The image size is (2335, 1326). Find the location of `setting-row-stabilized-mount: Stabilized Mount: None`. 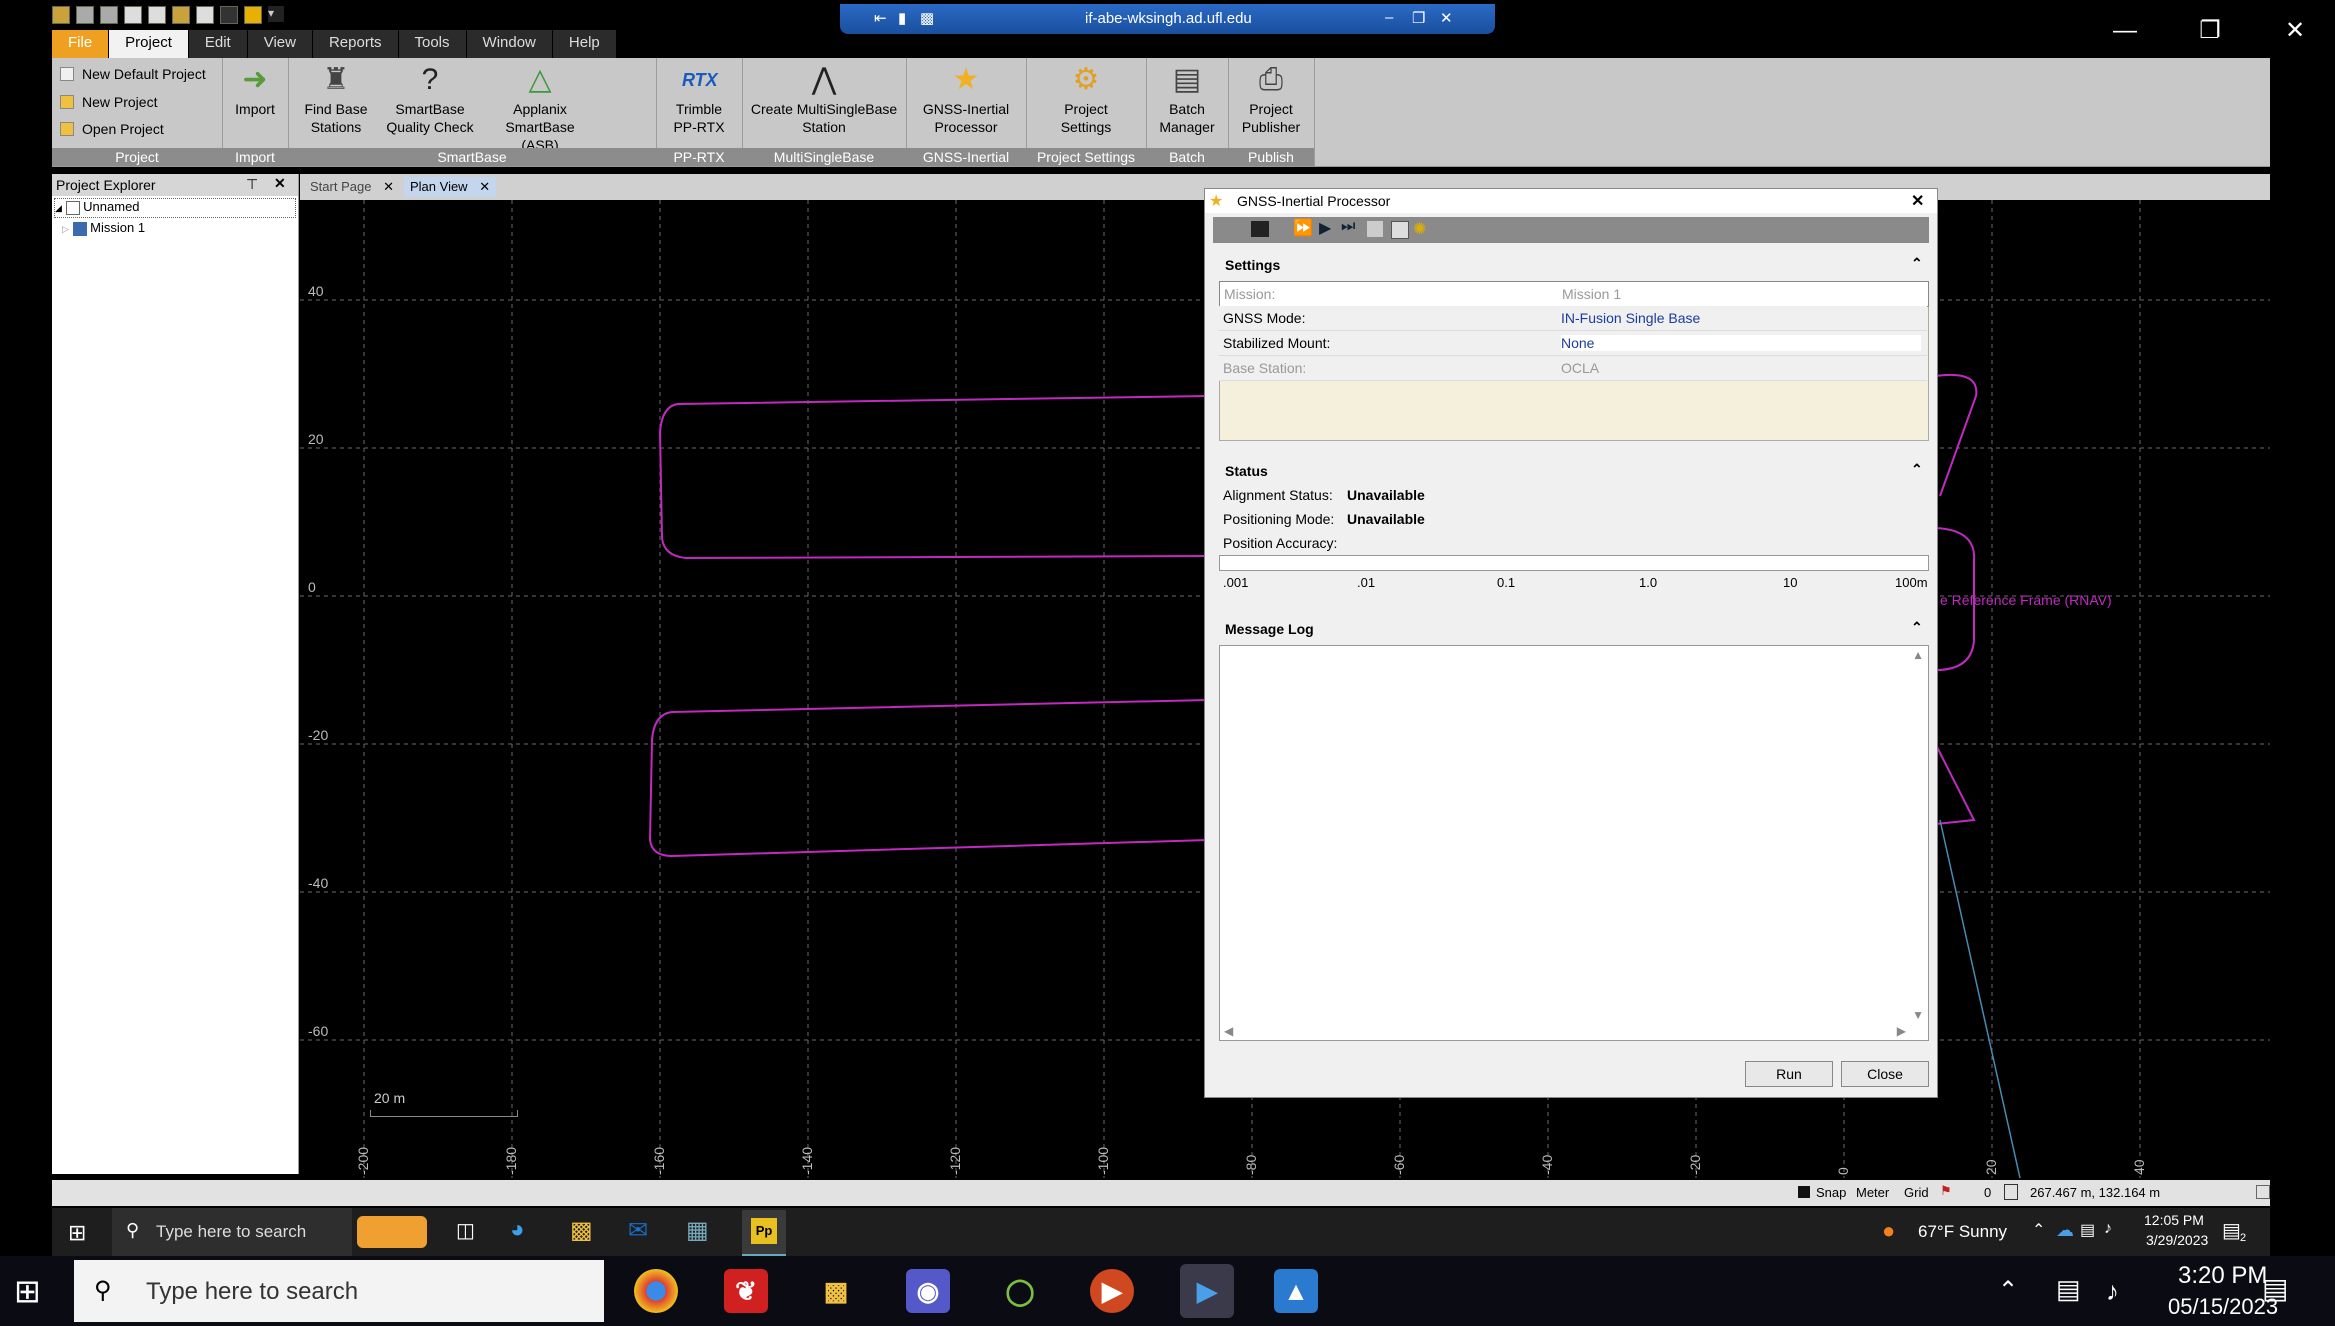

setting-row-stabilized-mount: Stabilized Mount: None is located at coordinates (1573, 343).